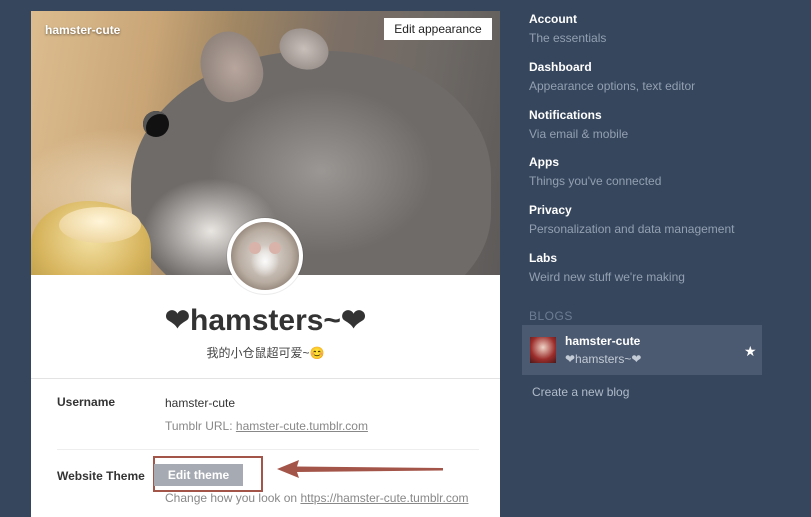  I want to click on star-icon: ★, so click(750, 351).